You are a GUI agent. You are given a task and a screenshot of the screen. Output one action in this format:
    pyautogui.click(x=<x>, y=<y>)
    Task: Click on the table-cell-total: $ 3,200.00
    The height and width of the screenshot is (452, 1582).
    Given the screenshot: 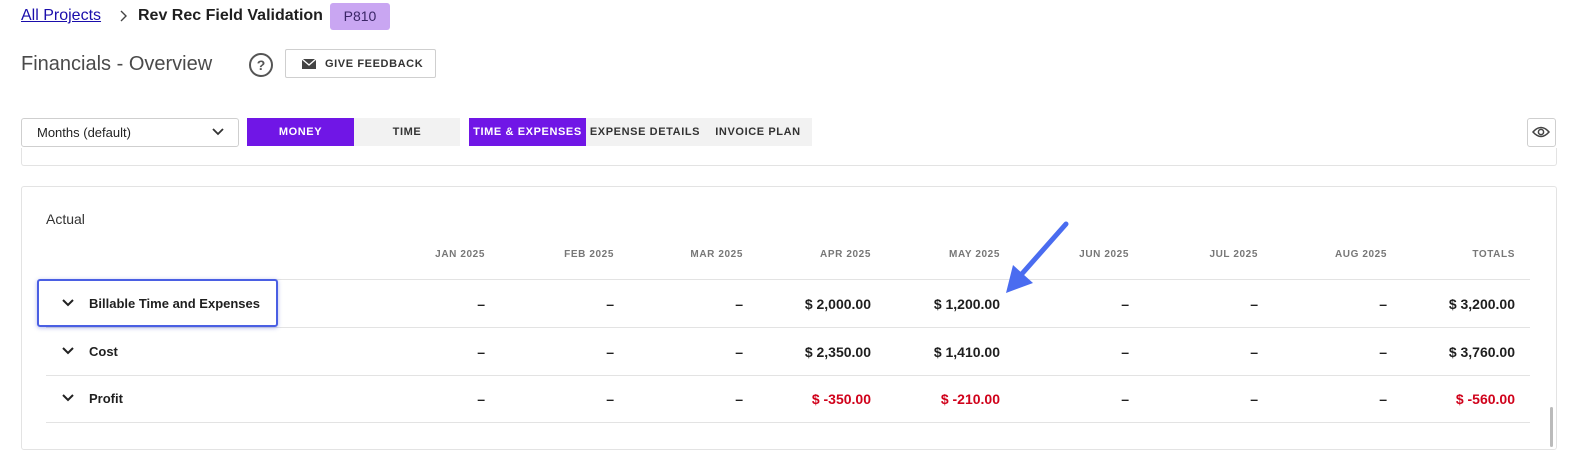 What is the action you would take?
    pyautogui.click(x=1481, y=304)
    